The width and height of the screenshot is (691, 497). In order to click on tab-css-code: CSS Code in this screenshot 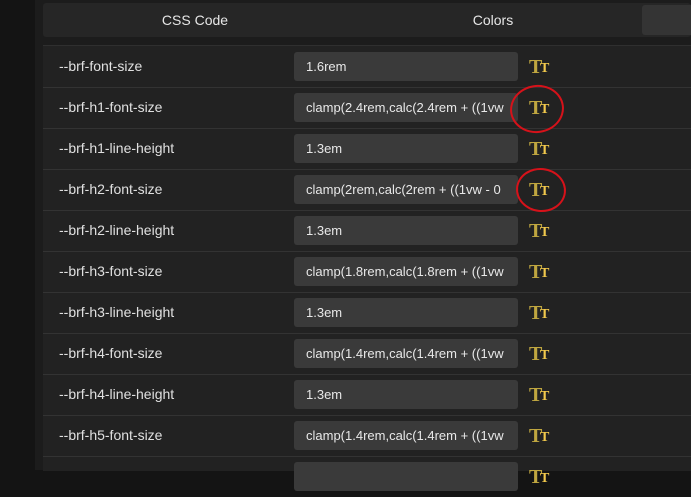, I will do `click(195, 20)`.